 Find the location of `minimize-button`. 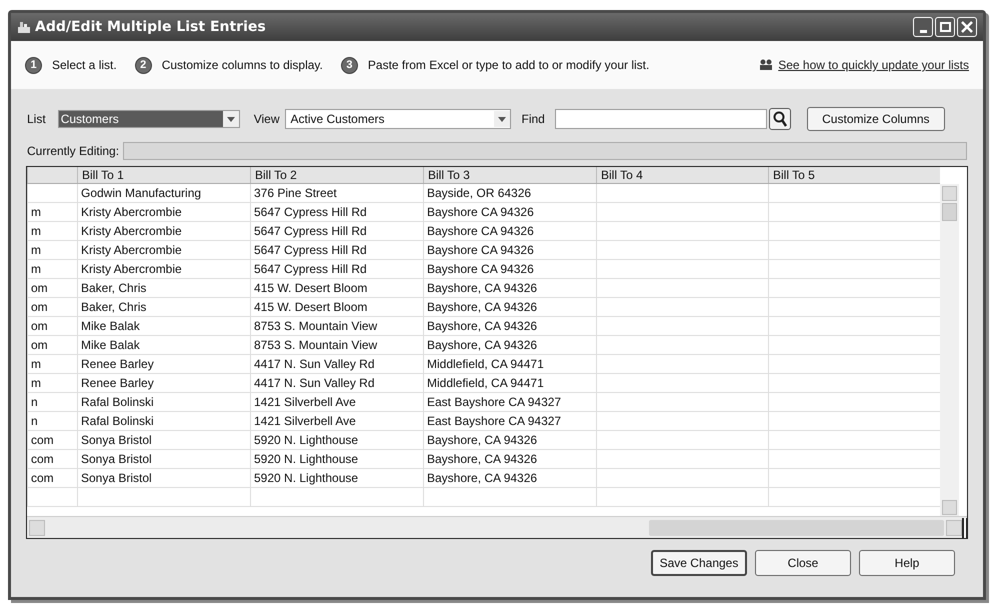

minimize-button is located at coordinates (923, 27).